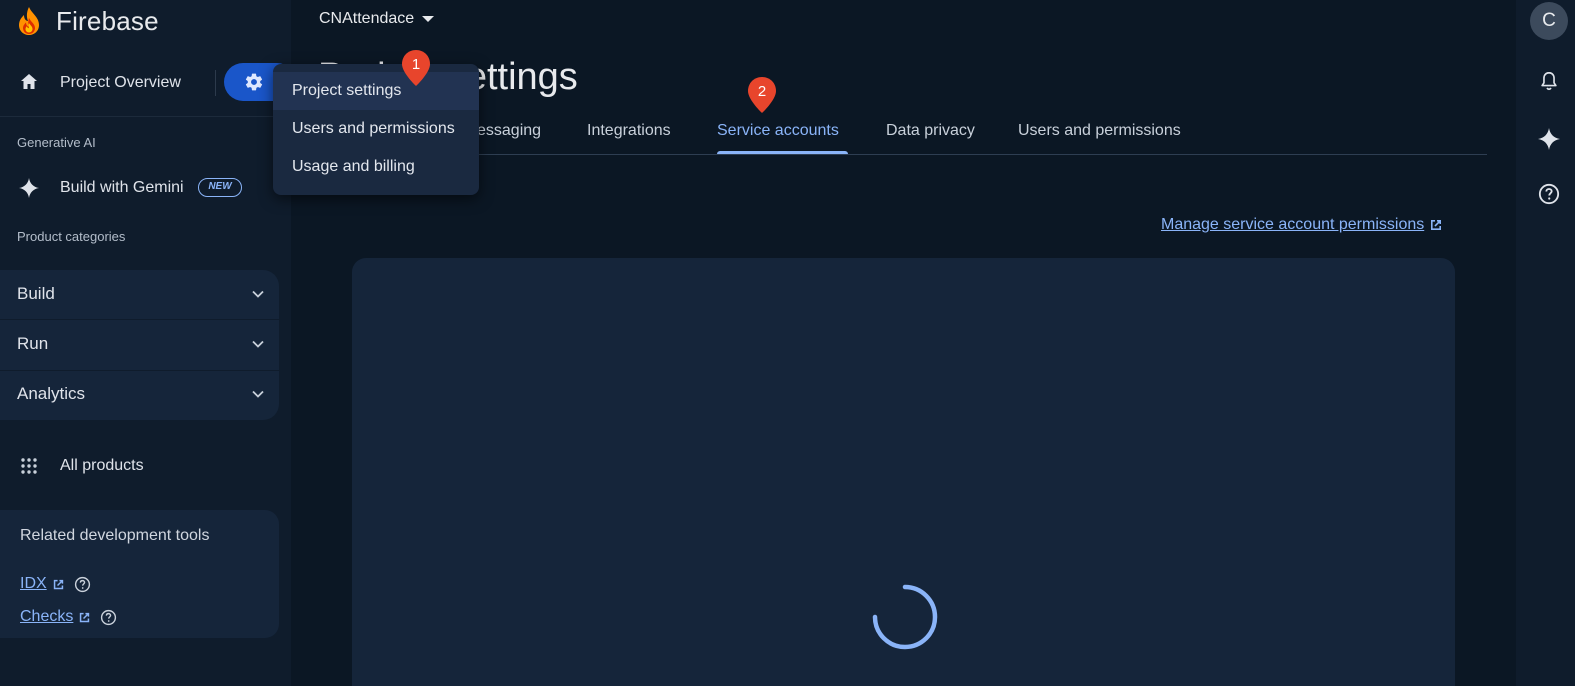 The width and height of the screenshot is (1575, 686). What do you see at coordinates (29, 21) in the screenshot?
I see `firebase-logo-icon` at bounding box center [29, 21].